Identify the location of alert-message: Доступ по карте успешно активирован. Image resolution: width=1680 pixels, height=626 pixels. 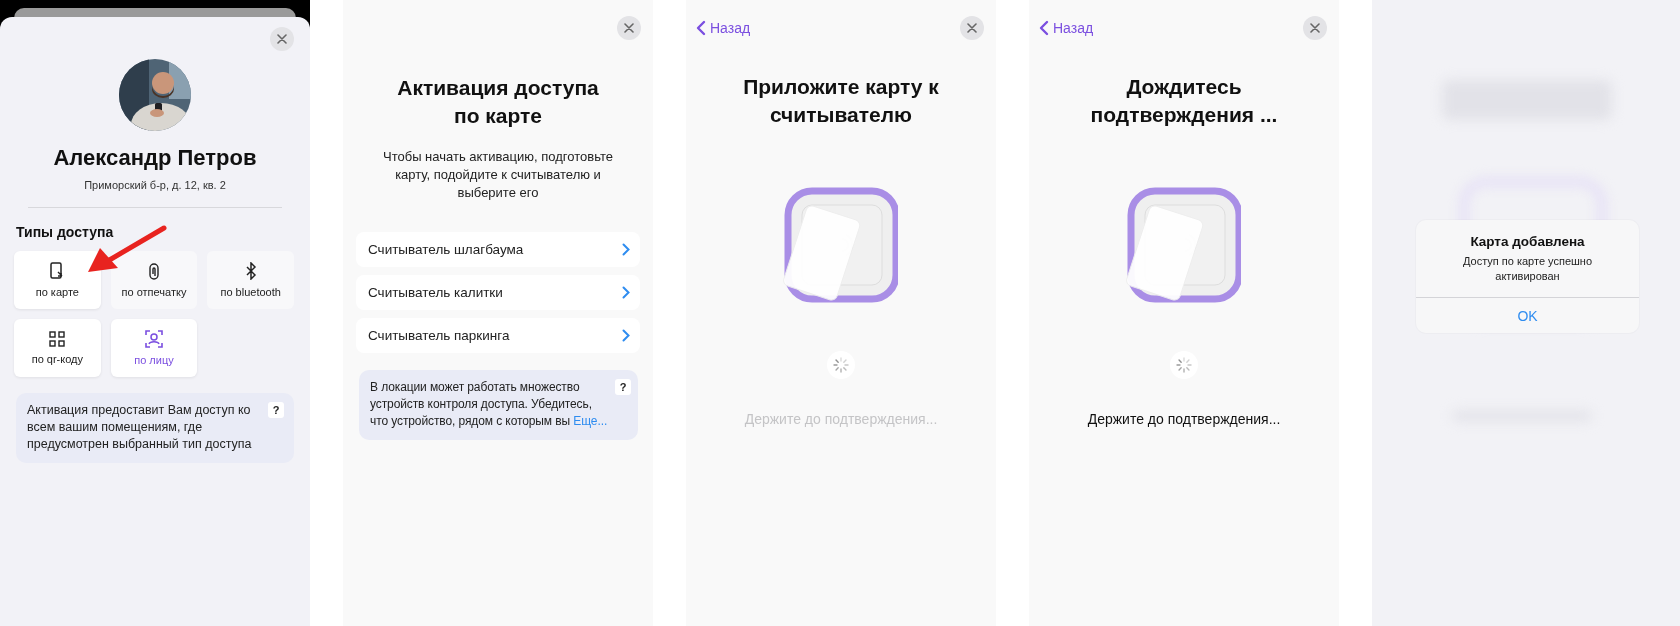
(1527, 269).